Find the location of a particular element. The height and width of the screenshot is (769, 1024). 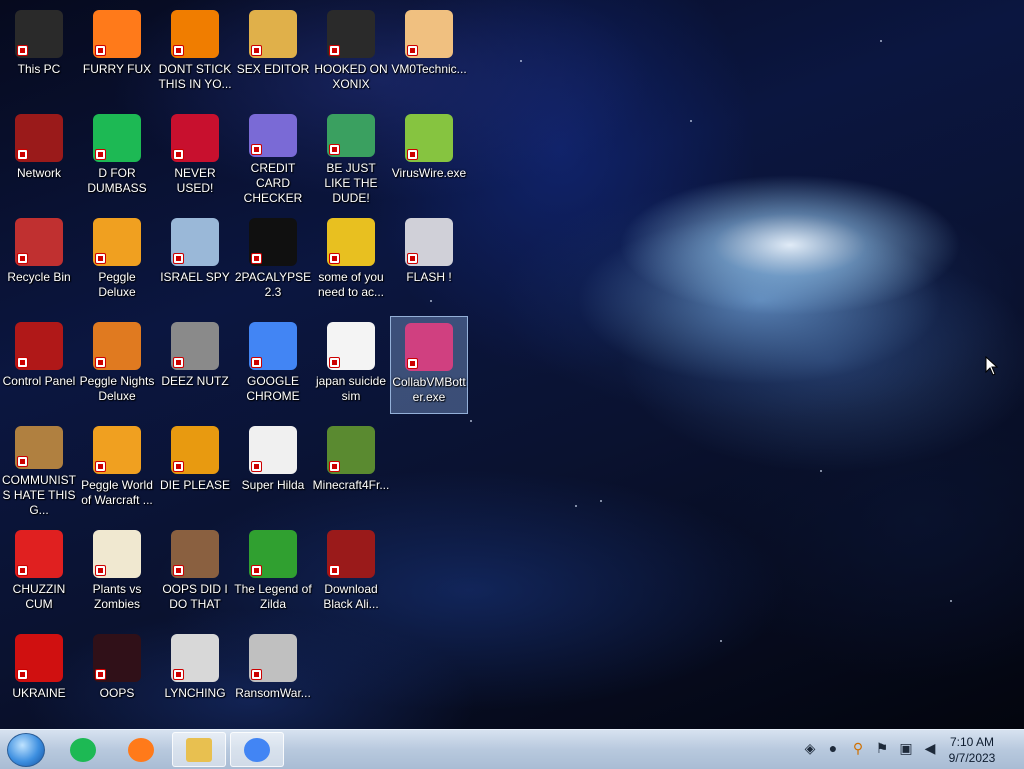

grass-block-icon is located at coordinates (351, 450).